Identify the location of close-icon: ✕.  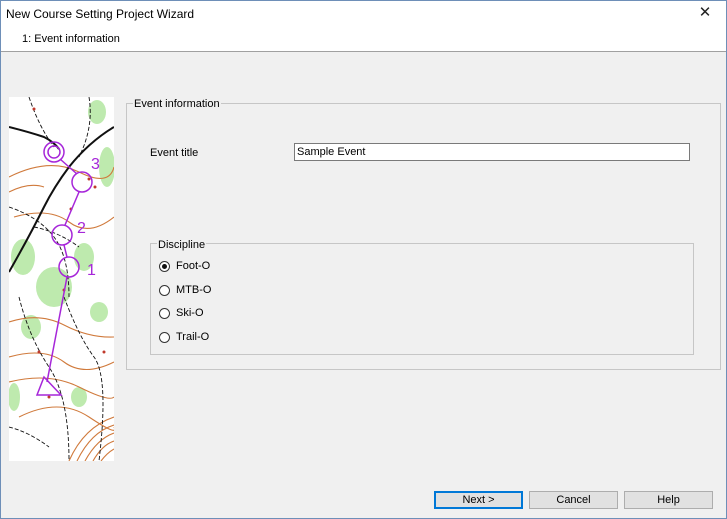
(705, 13).